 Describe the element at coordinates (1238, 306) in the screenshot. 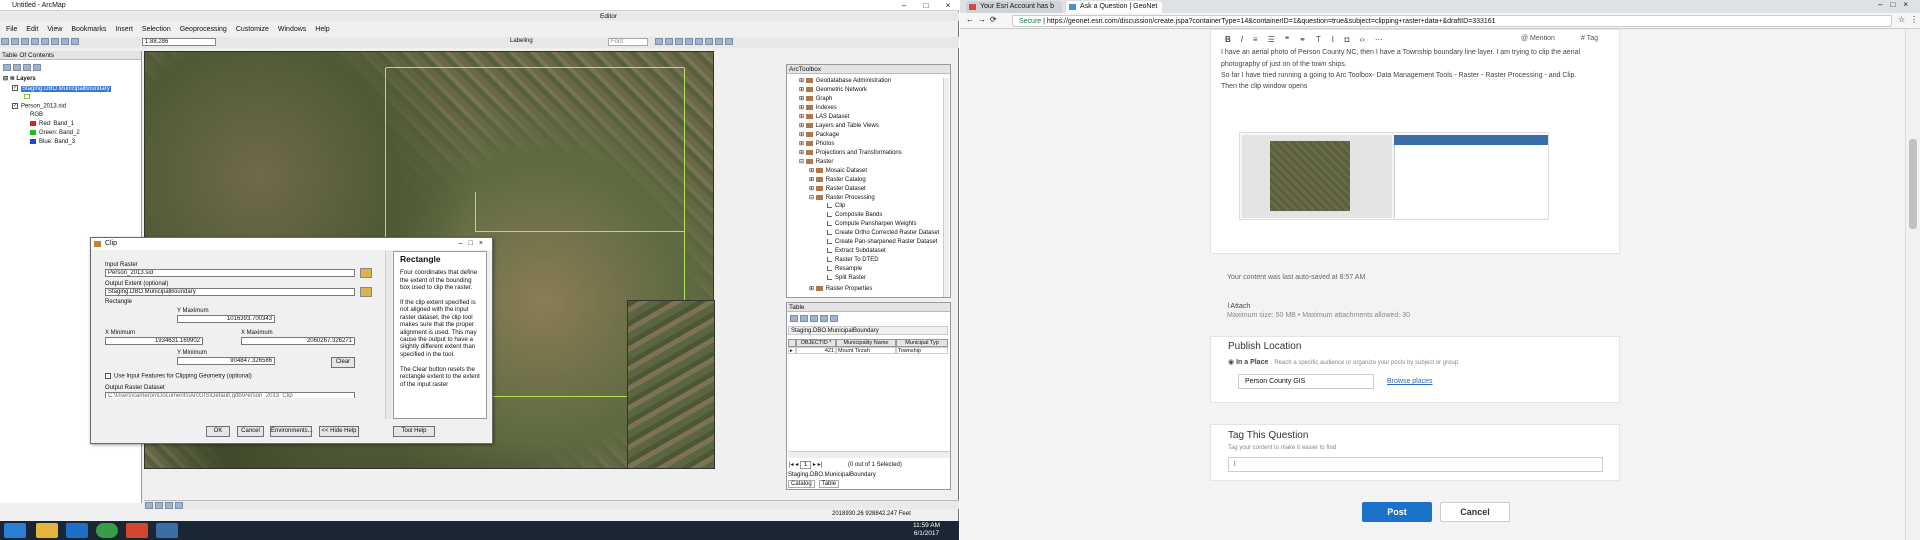

I see `attach-link: ⌇Attach` at that location.